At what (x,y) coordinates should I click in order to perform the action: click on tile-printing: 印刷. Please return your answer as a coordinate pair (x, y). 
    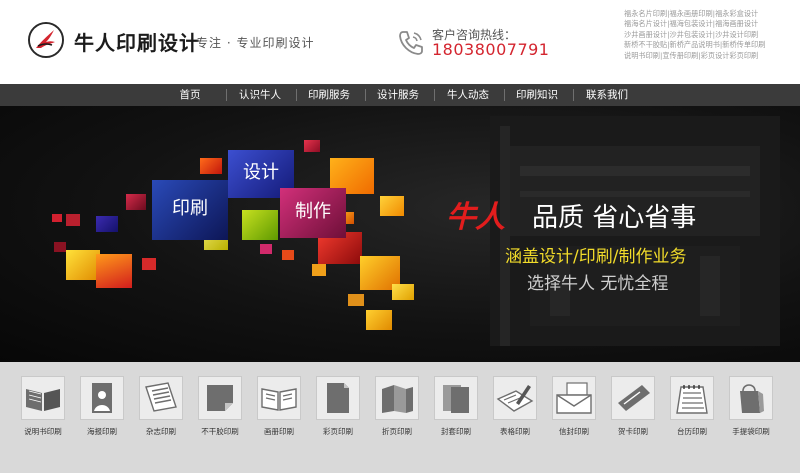
    Looking at the image, I should click on (190, 210).